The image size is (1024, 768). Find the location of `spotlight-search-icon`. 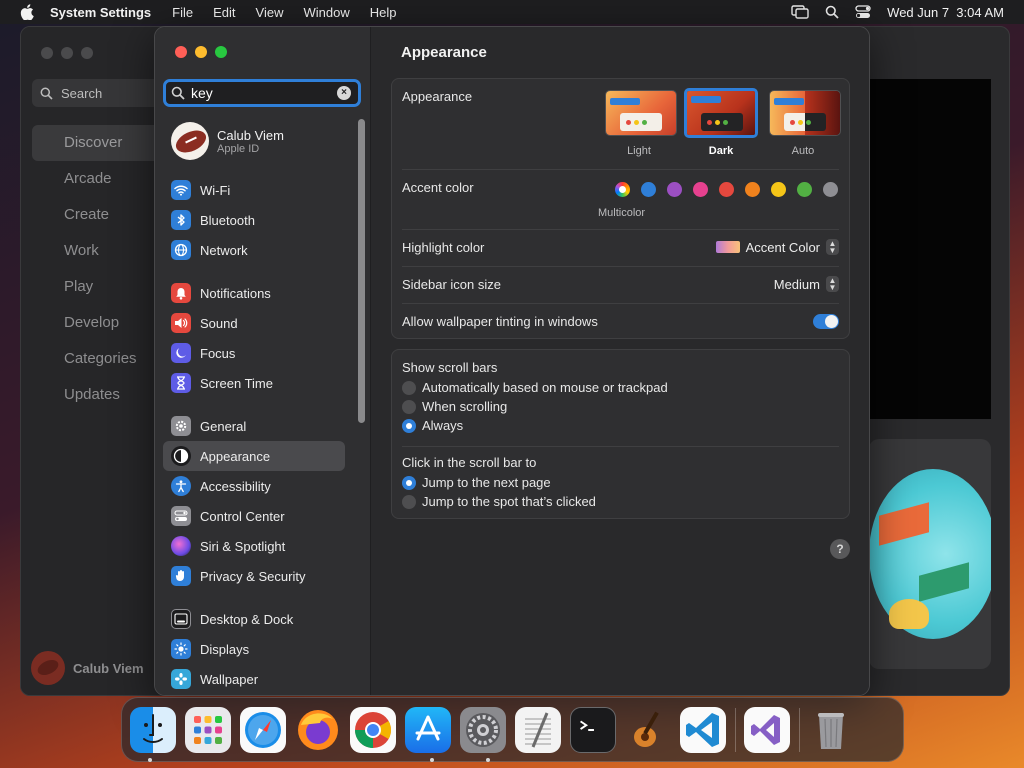

spotlight-search-icon is located at coordinates (832, 12).